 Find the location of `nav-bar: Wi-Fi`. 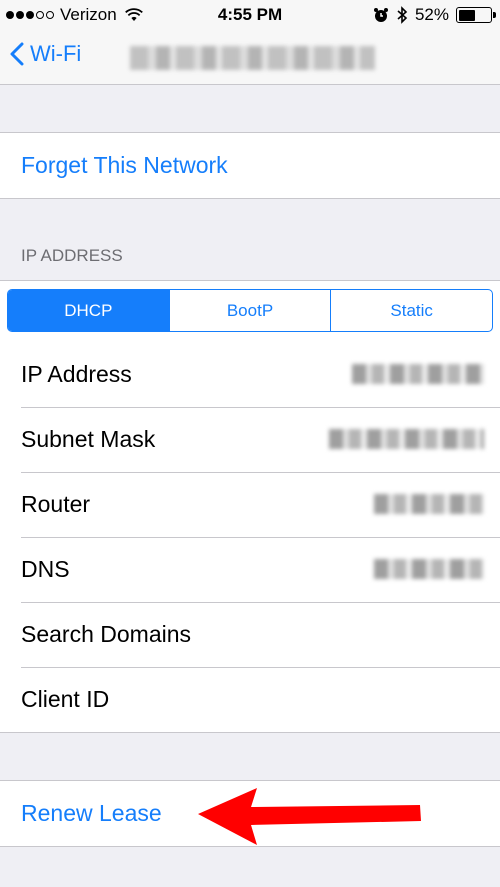

nav-bar: Wi-Fi is located at coordinates (250, 57).